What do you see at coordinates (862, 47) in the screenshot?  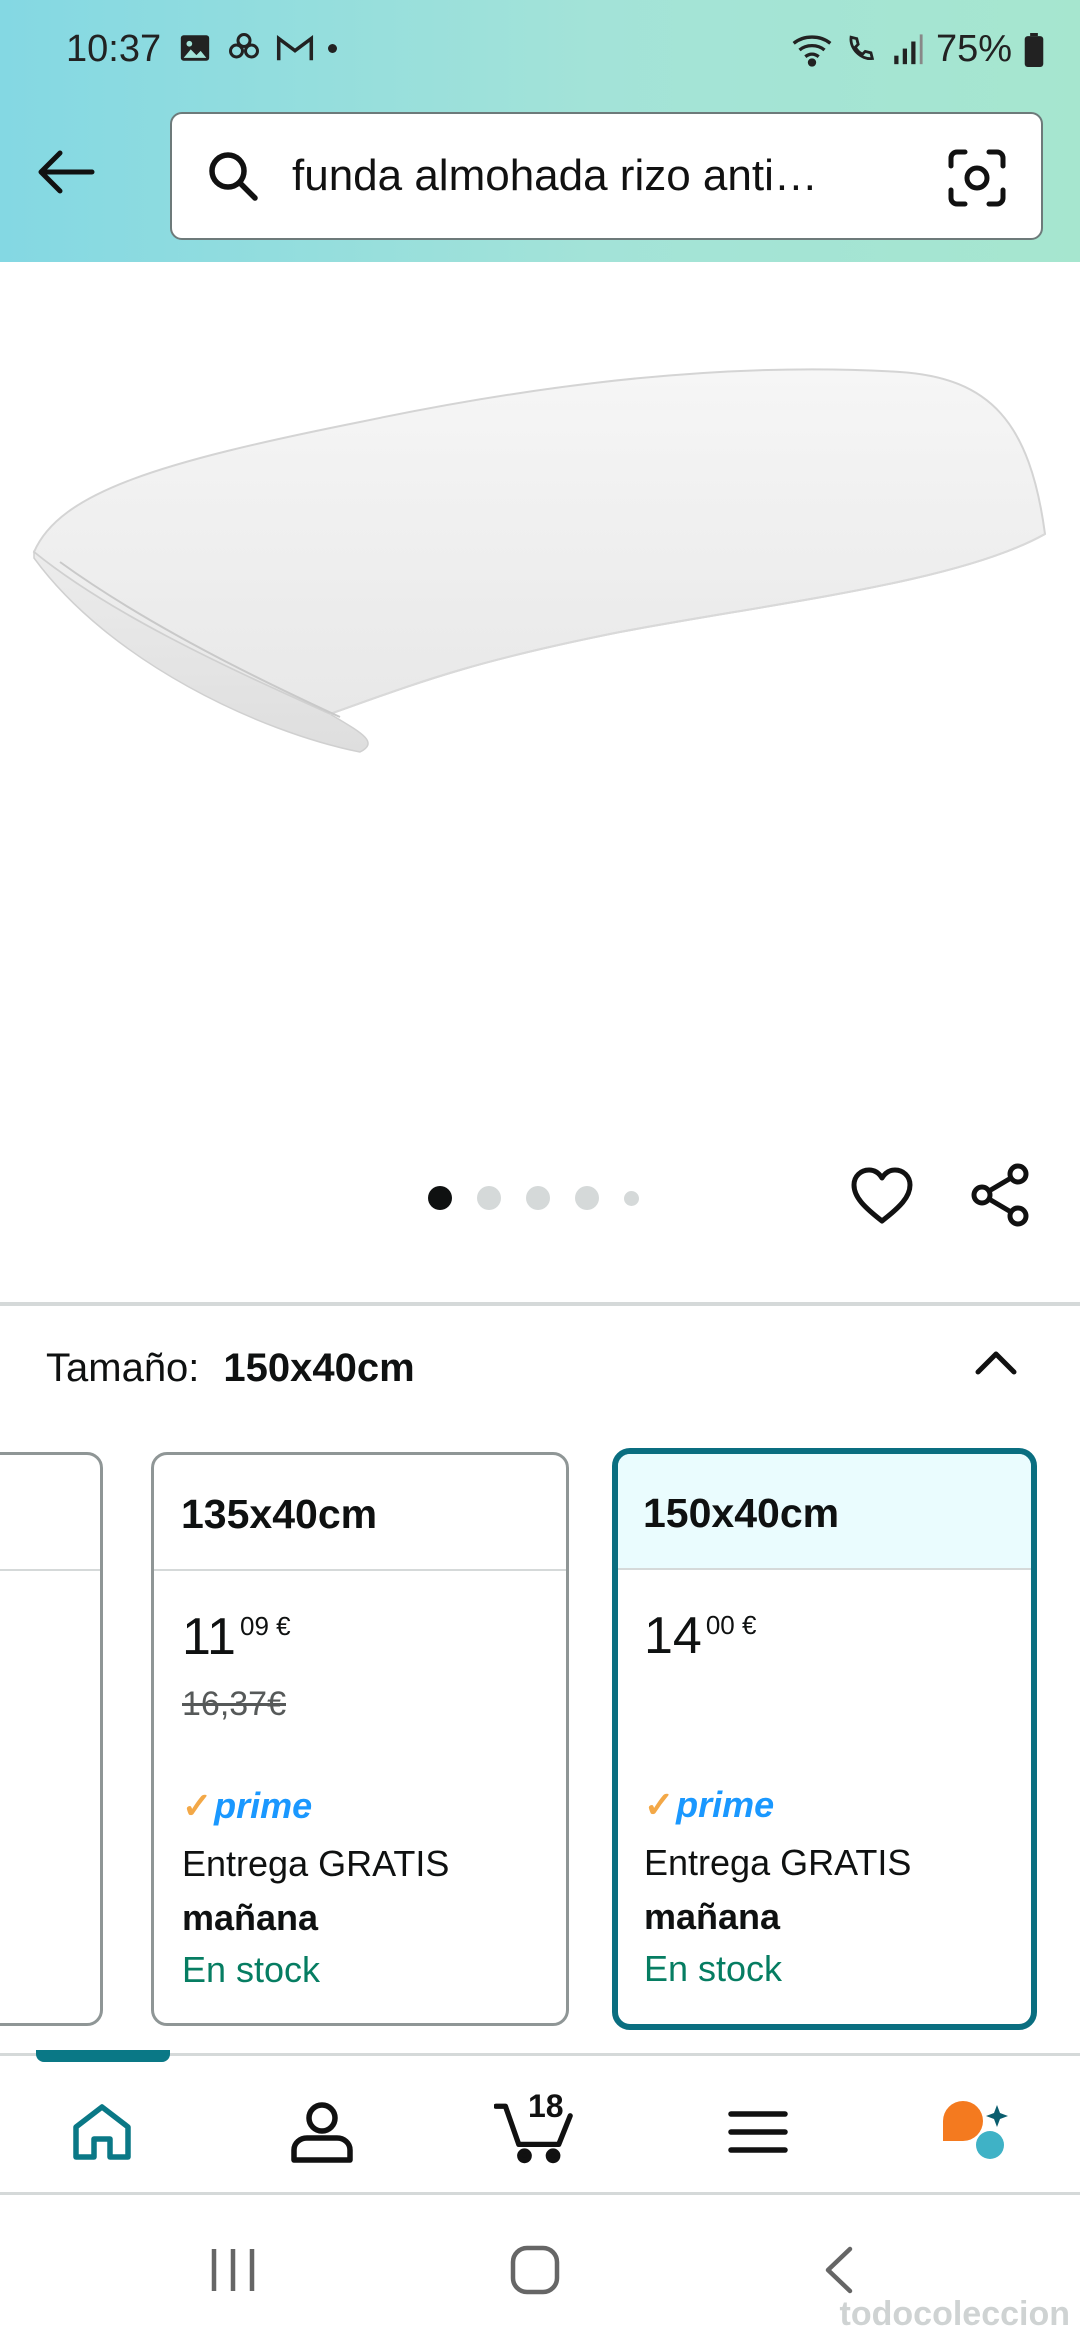 I see `wifi-call-icon` at bounding box center [862, 47].